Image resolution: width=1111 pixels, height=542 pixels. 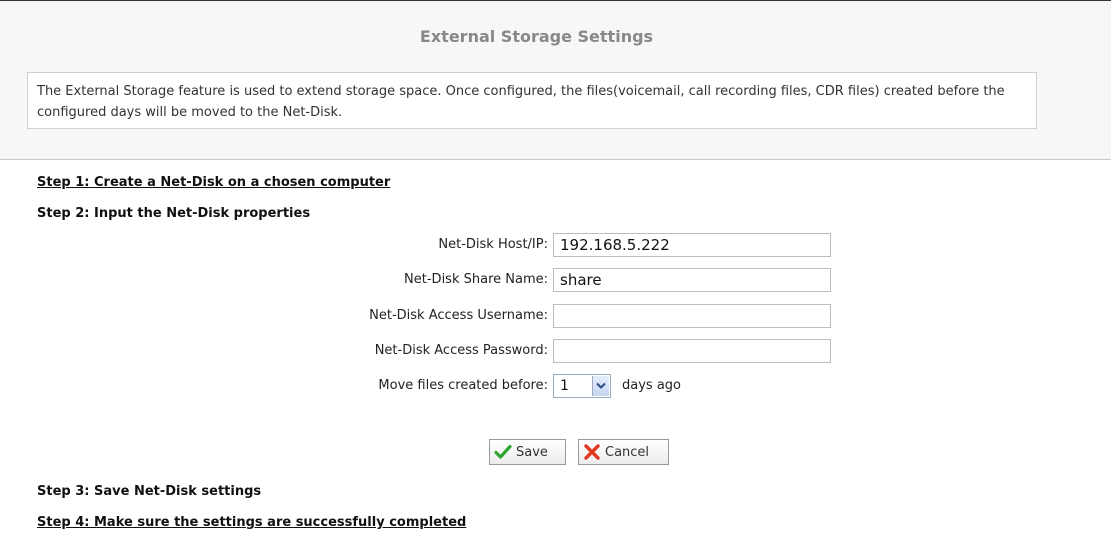 I want to click on cancel-button: Cancel, so click(x=623, y=452).